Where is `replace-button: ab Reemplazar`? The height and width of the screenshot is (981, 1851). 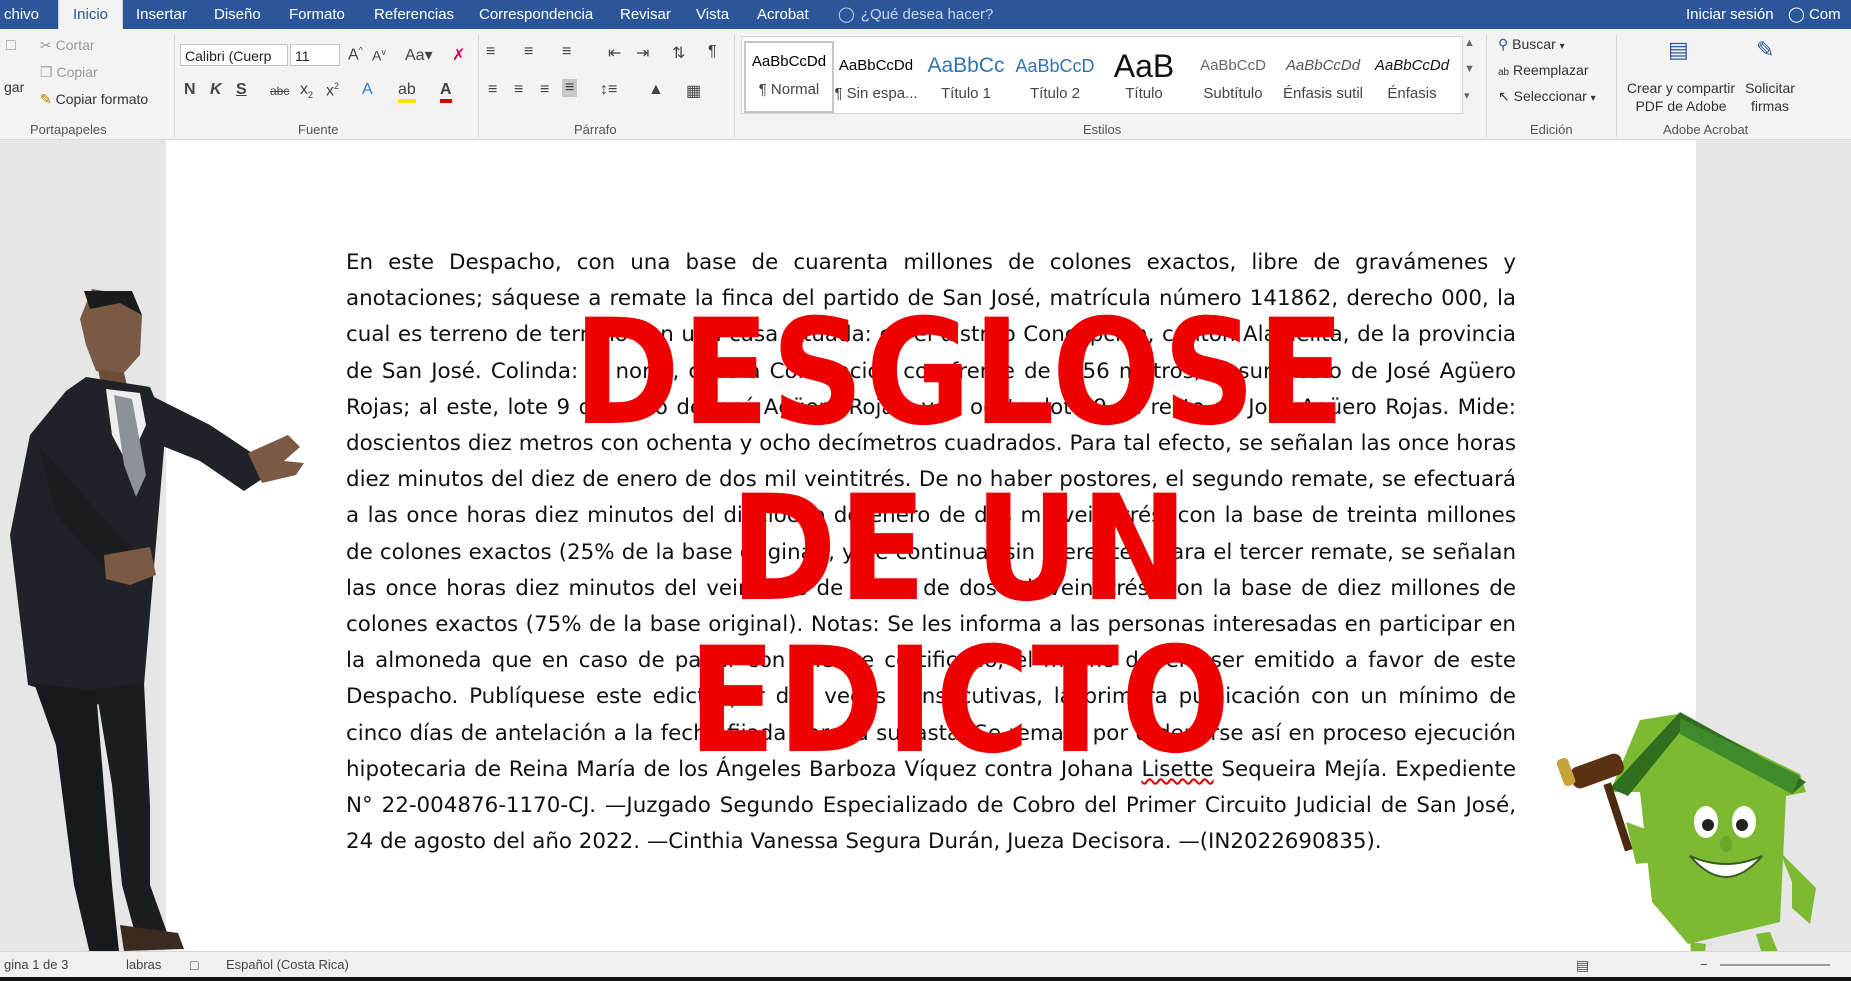
replace-button: ab Reemplazar is located at coordinates (1543, 70).